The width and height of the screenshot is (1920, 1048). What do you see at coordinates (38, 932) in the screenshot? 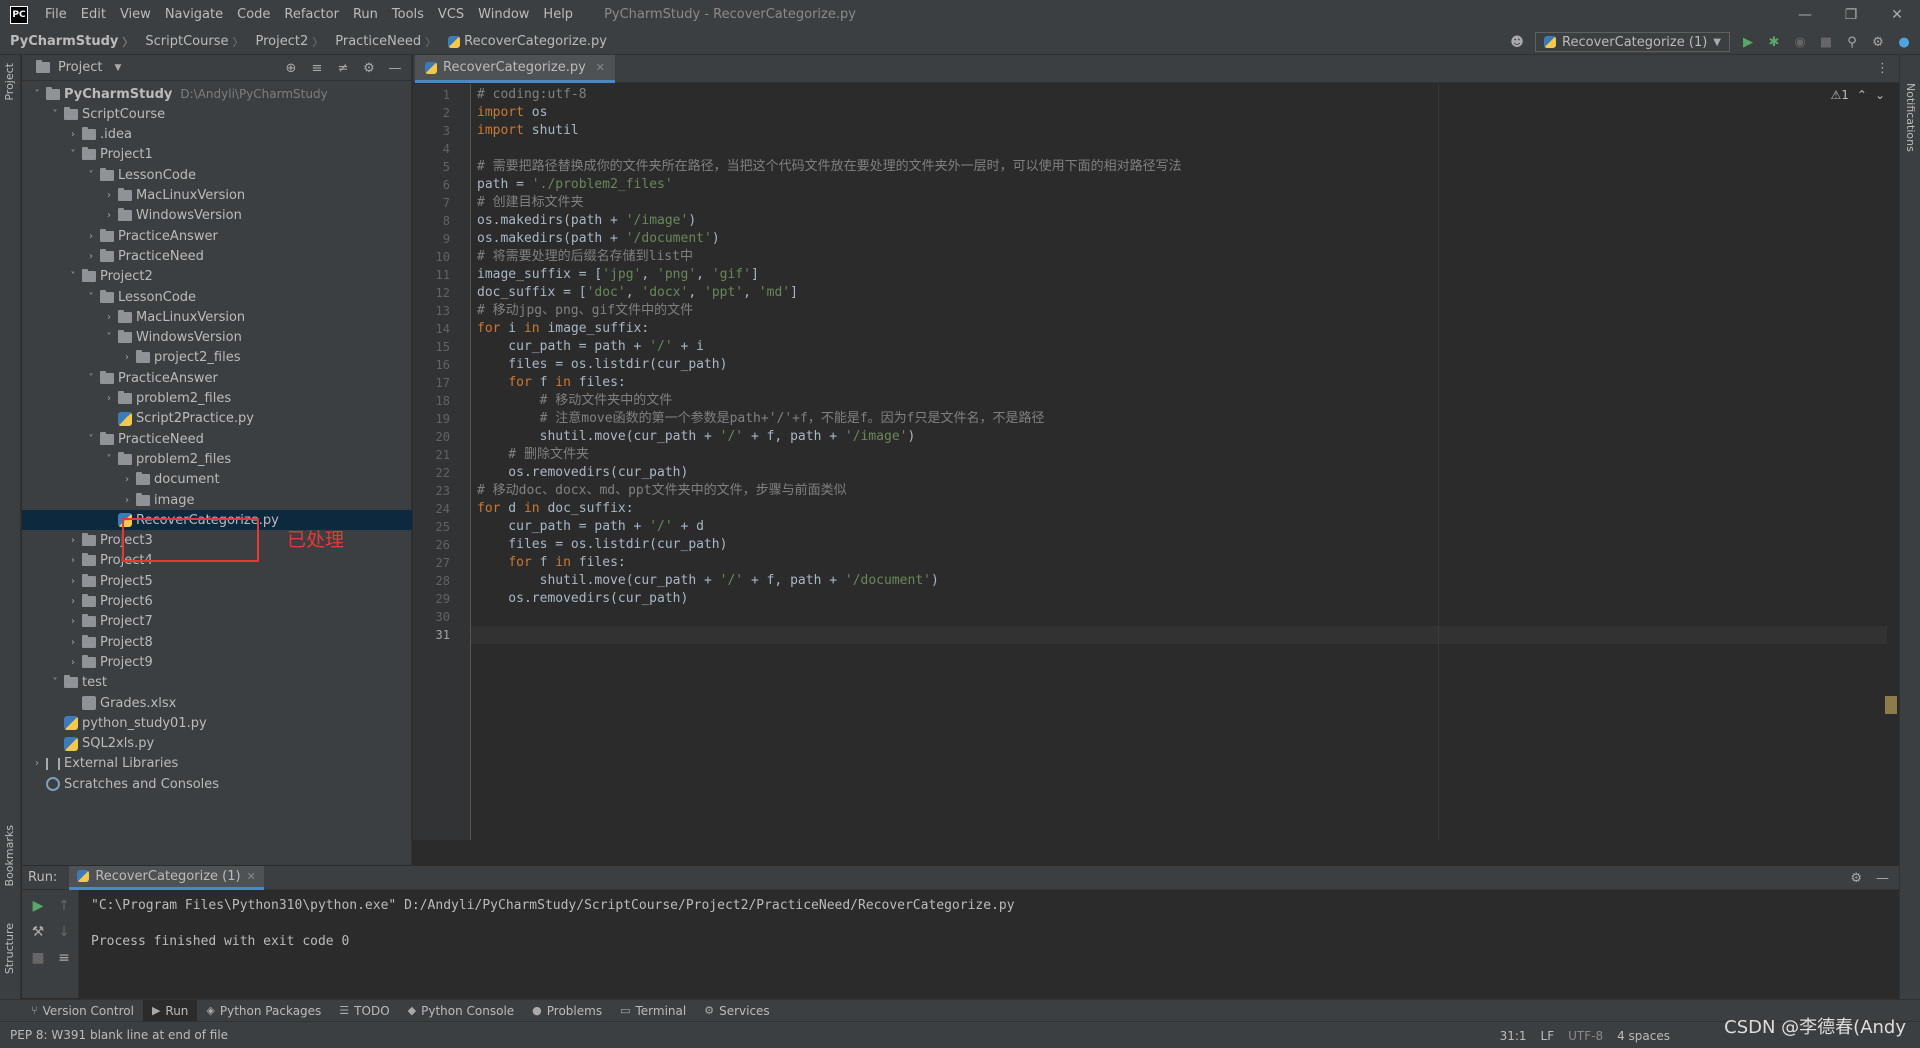
I see `wrench-icon: ⚒` at bounding box center [38, 932].